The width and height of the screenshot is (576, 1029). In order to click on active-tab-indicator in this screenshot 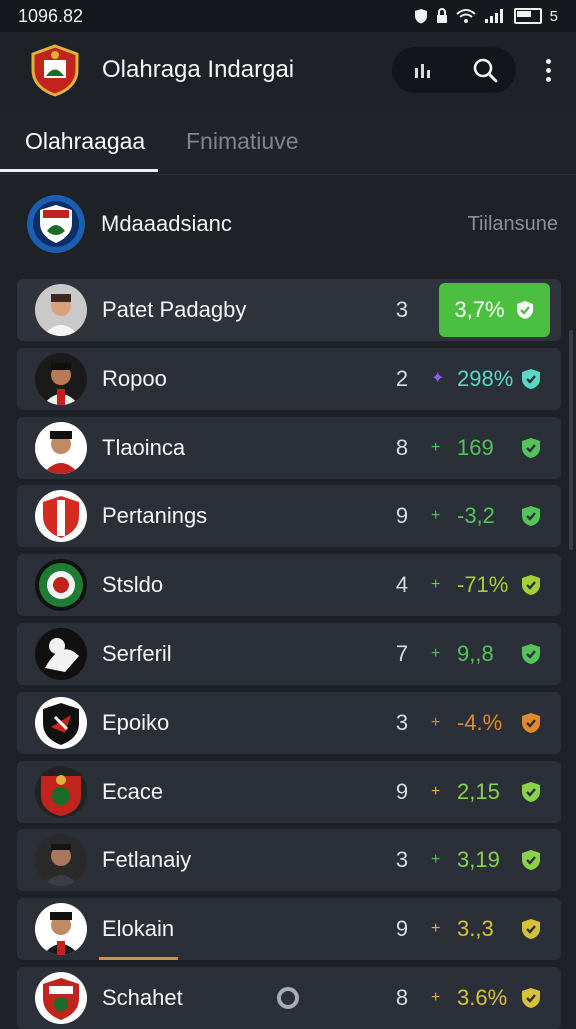, I will do `click(79, 170)`.